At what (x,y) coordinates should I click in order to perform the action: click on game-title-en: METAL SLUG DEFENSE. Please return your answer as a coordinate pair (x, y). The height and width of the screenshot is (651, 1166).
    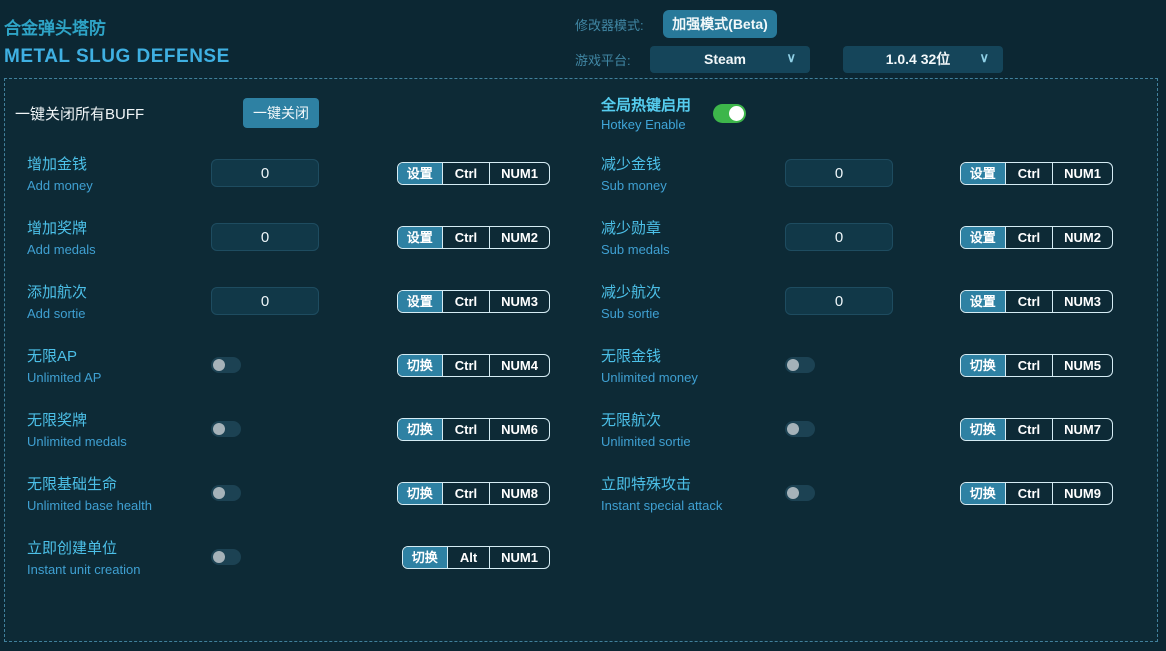
    Looking at the image, I should click on (117, 56).